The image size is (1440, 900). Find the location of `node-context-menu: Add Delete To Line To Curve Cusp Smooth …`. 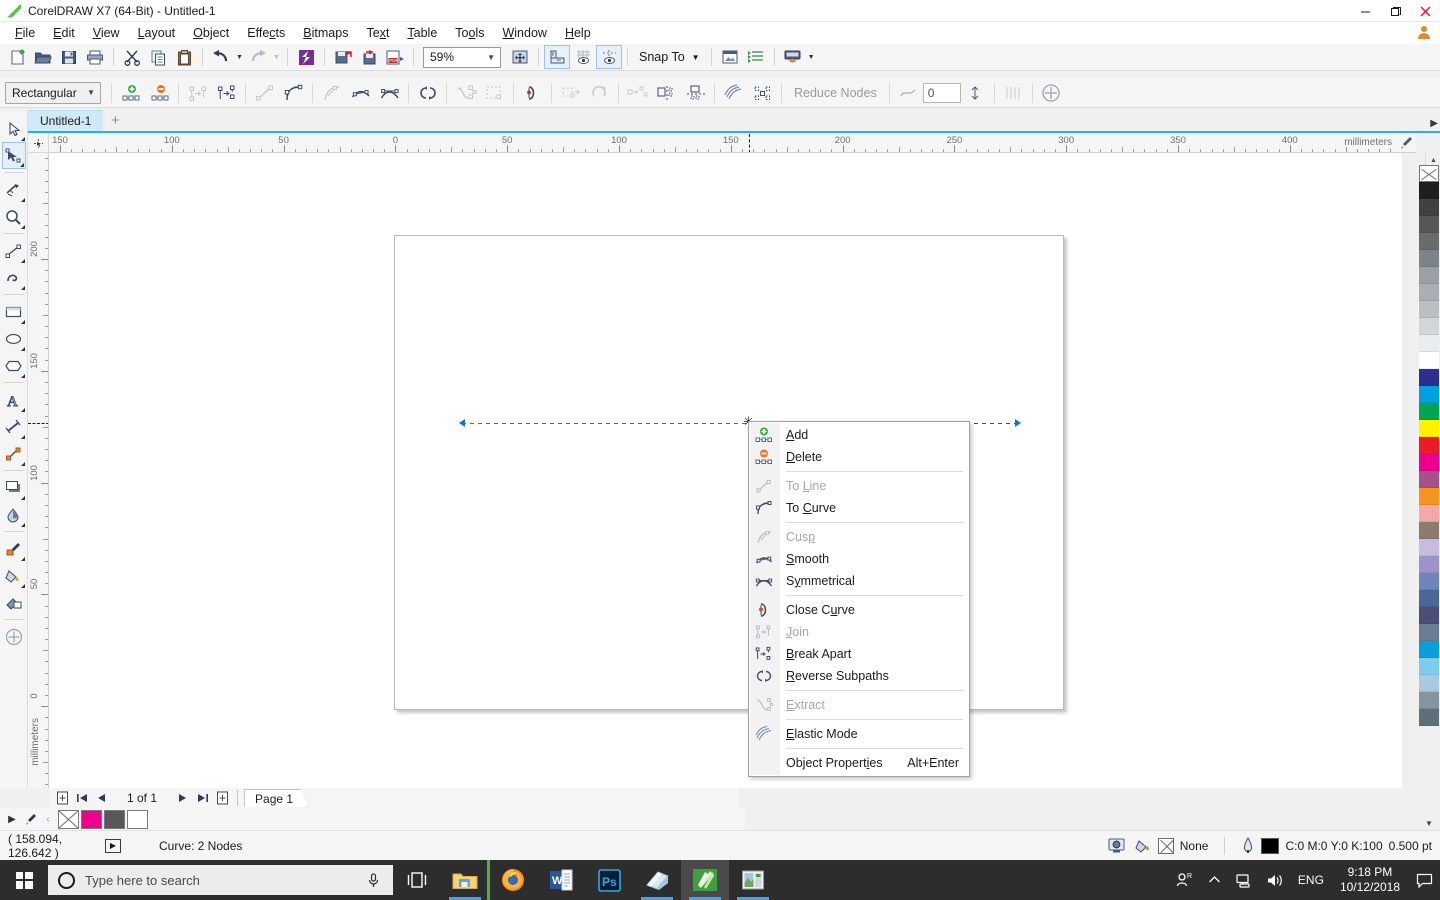

node-context-menu: Add Delete To Line To Curve Cusp Smooth … is located at coordinates (859, 599).